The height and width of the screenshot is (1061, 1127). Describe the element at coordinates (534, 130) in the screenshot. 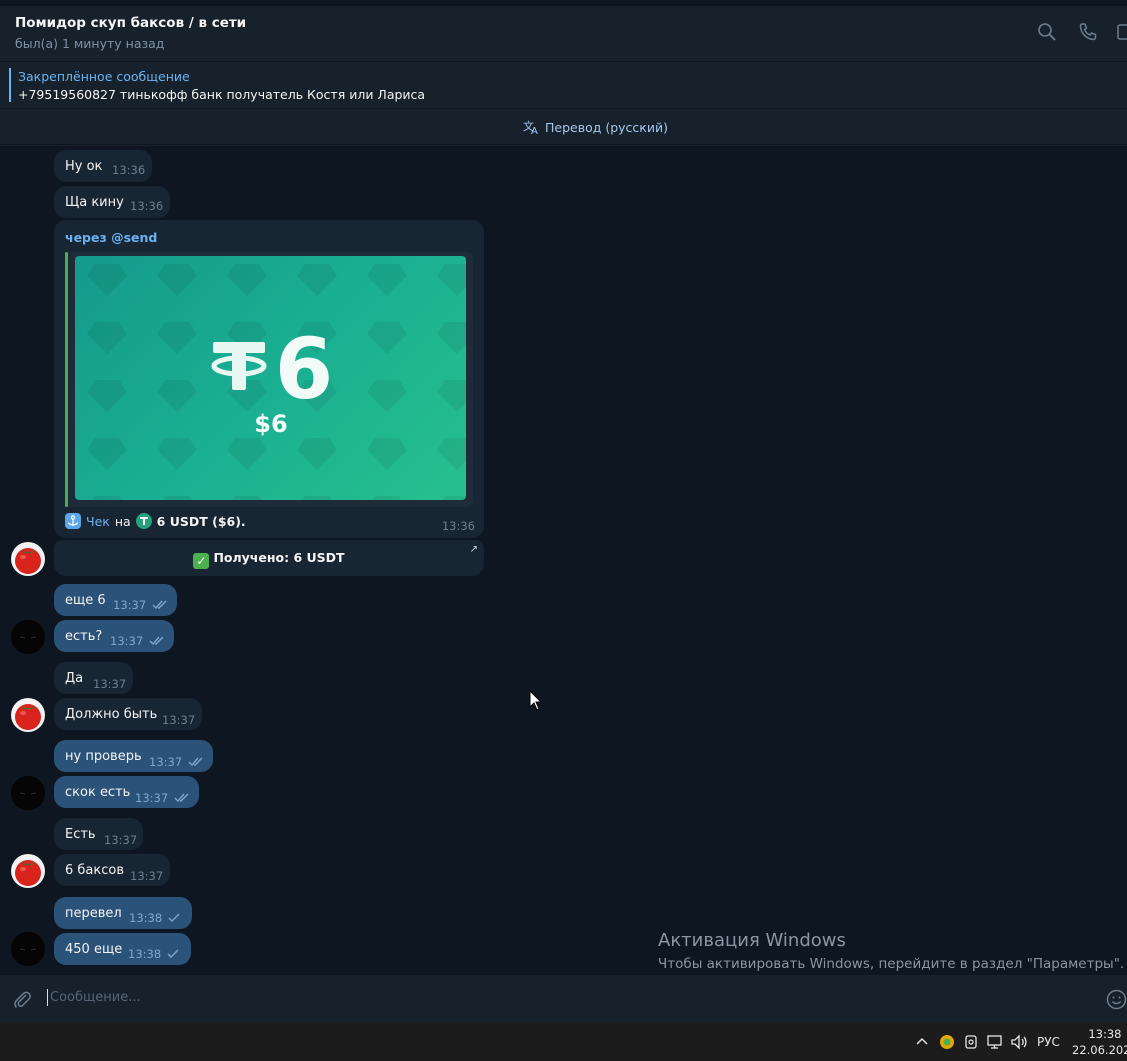

I see `svg-text: A` at that location.